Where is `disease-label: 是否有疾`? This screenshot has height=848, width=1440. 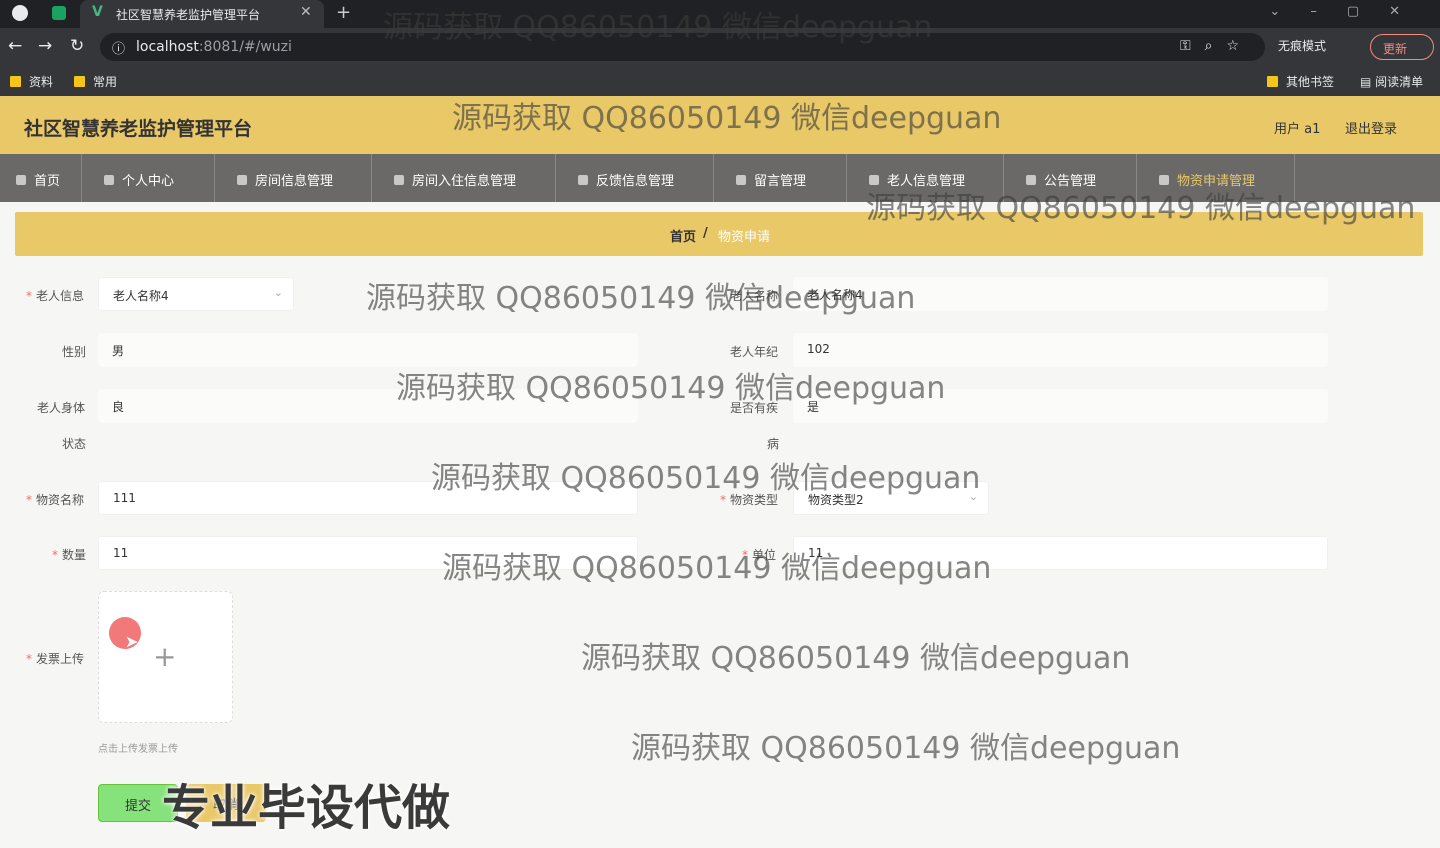
disease-label: 是否有疾 is located at coordinates (754, 408).